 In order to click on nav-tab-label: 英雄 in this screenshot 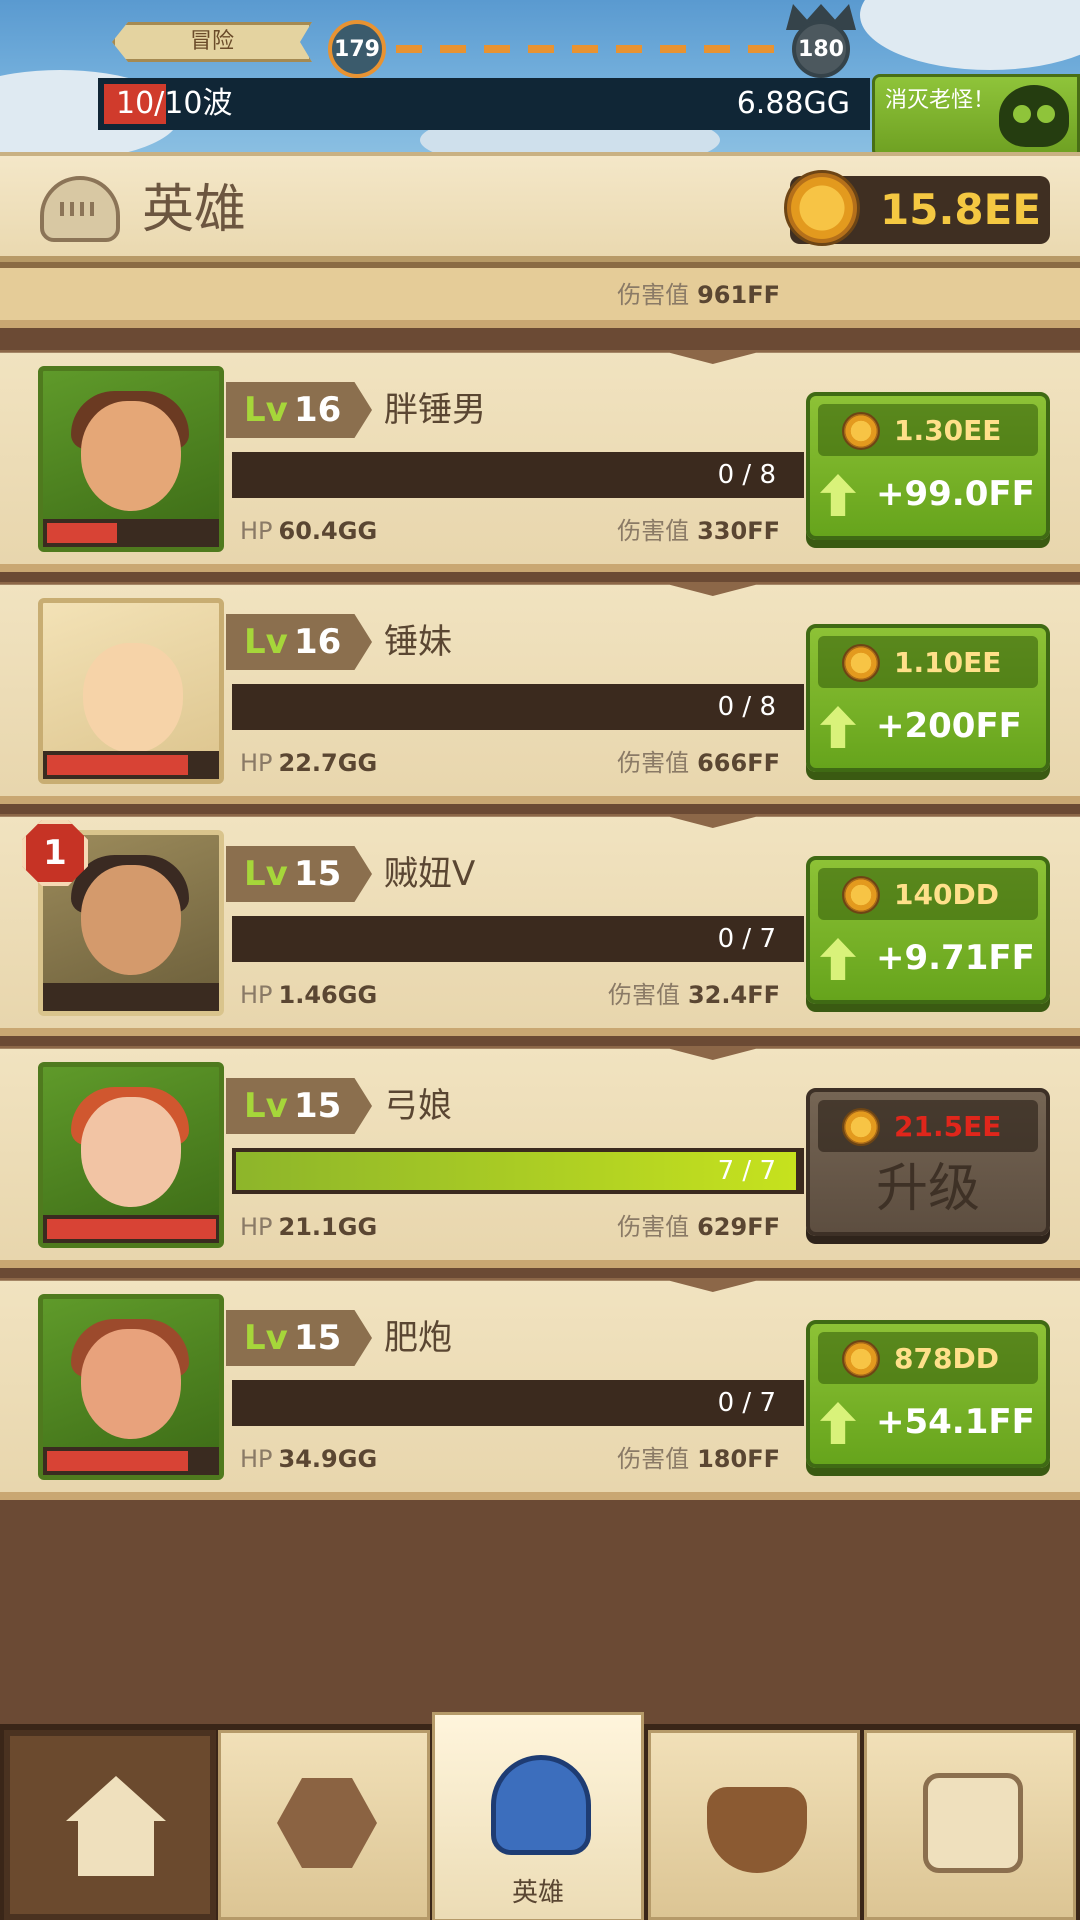, I will do `click(537, 1893)`.